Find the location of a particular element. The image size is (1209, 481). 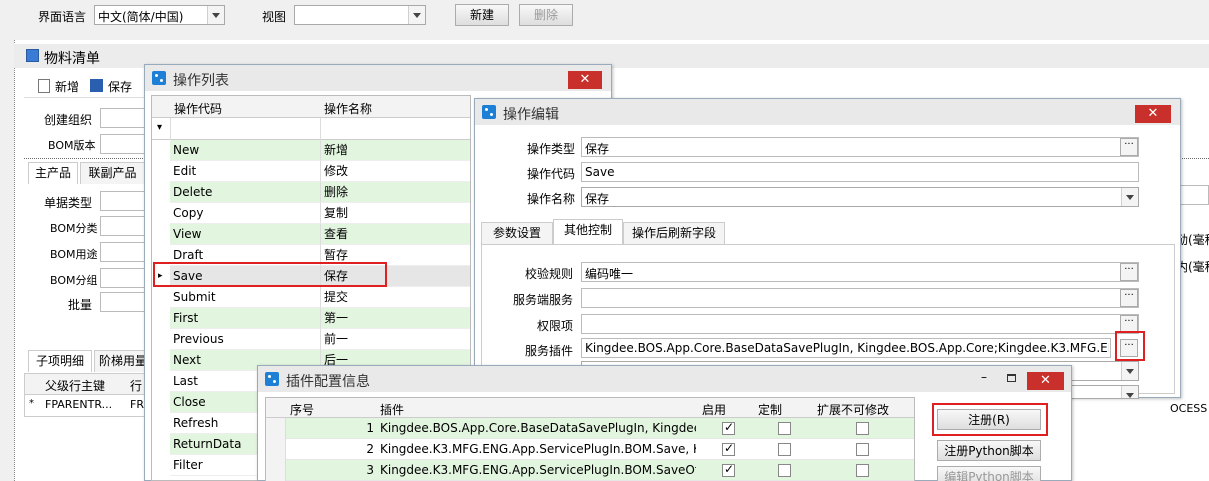

op-name-select: 保存 is located at coordinates (860, 197).